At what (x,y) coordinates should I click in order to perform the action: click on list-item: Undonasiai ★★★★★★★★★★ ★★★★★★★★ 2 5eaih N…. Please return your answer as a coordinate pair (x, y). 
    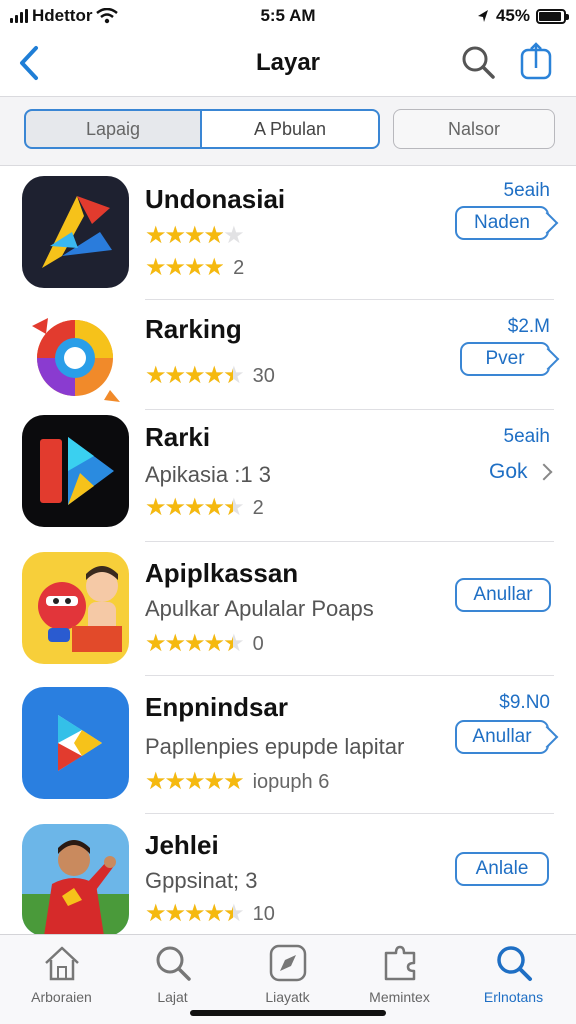
    Looking at the image, I should click on (288, 233).